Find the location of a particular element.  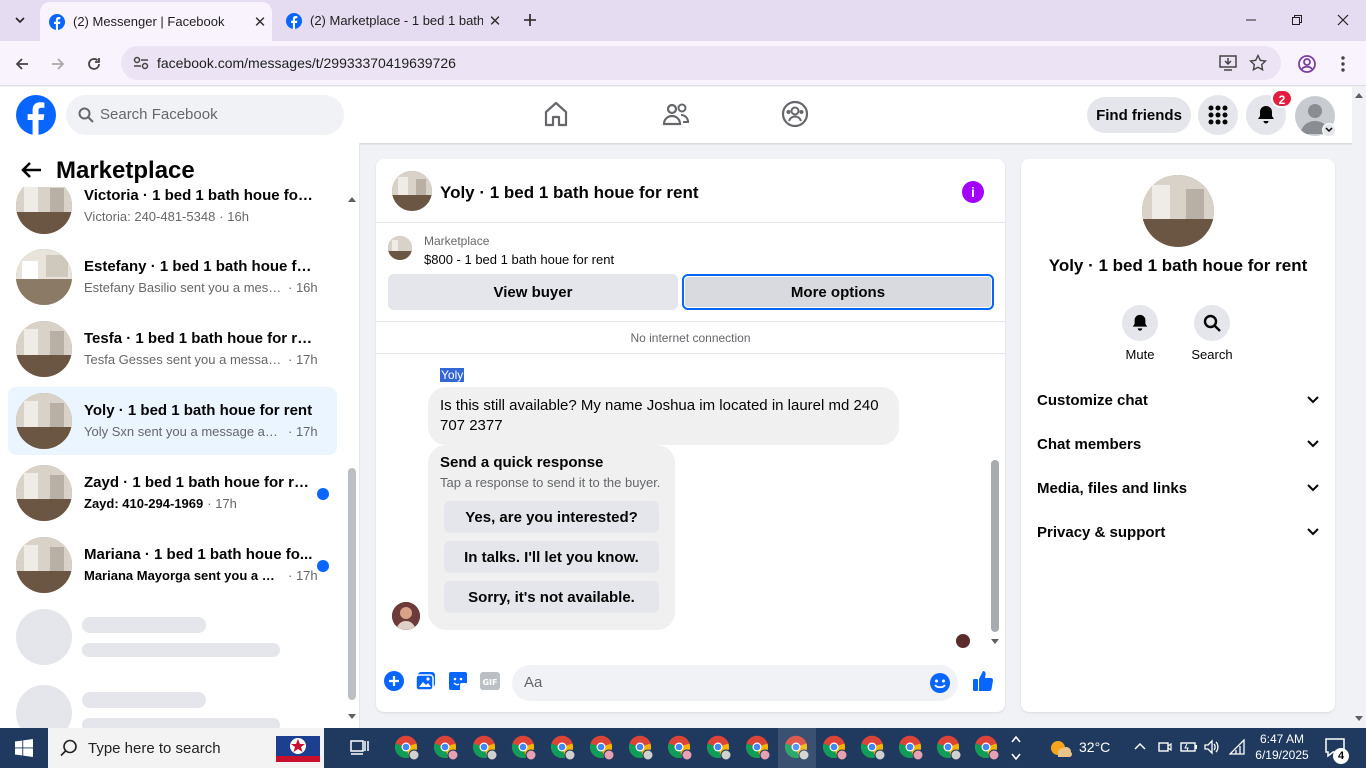

chat-info-avatar is located at coordinates (1178, 211).